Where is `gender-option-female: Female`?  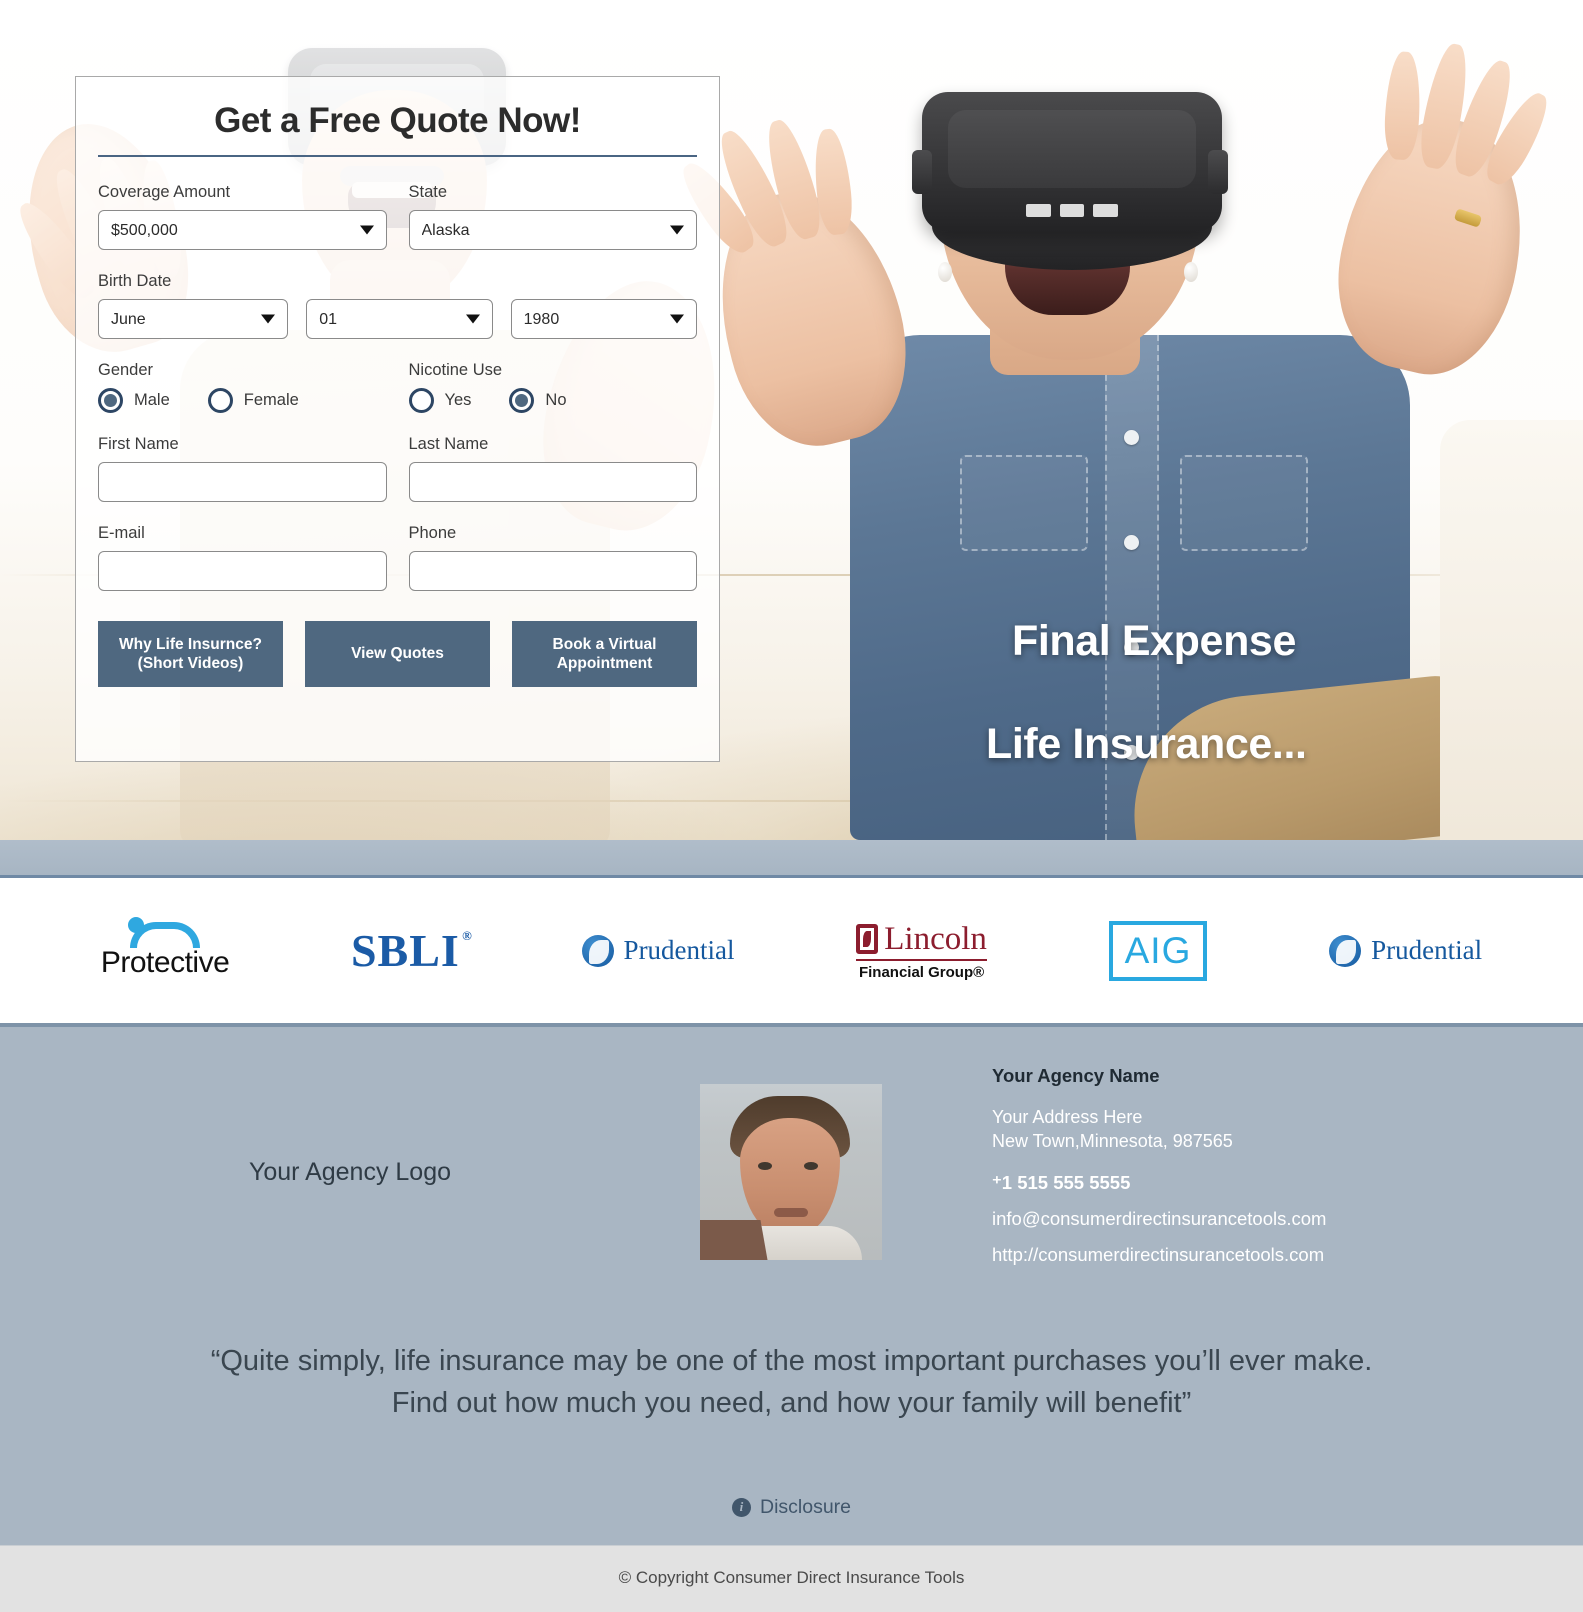 gender-option-female: Female is located at coordinates (253, 400).